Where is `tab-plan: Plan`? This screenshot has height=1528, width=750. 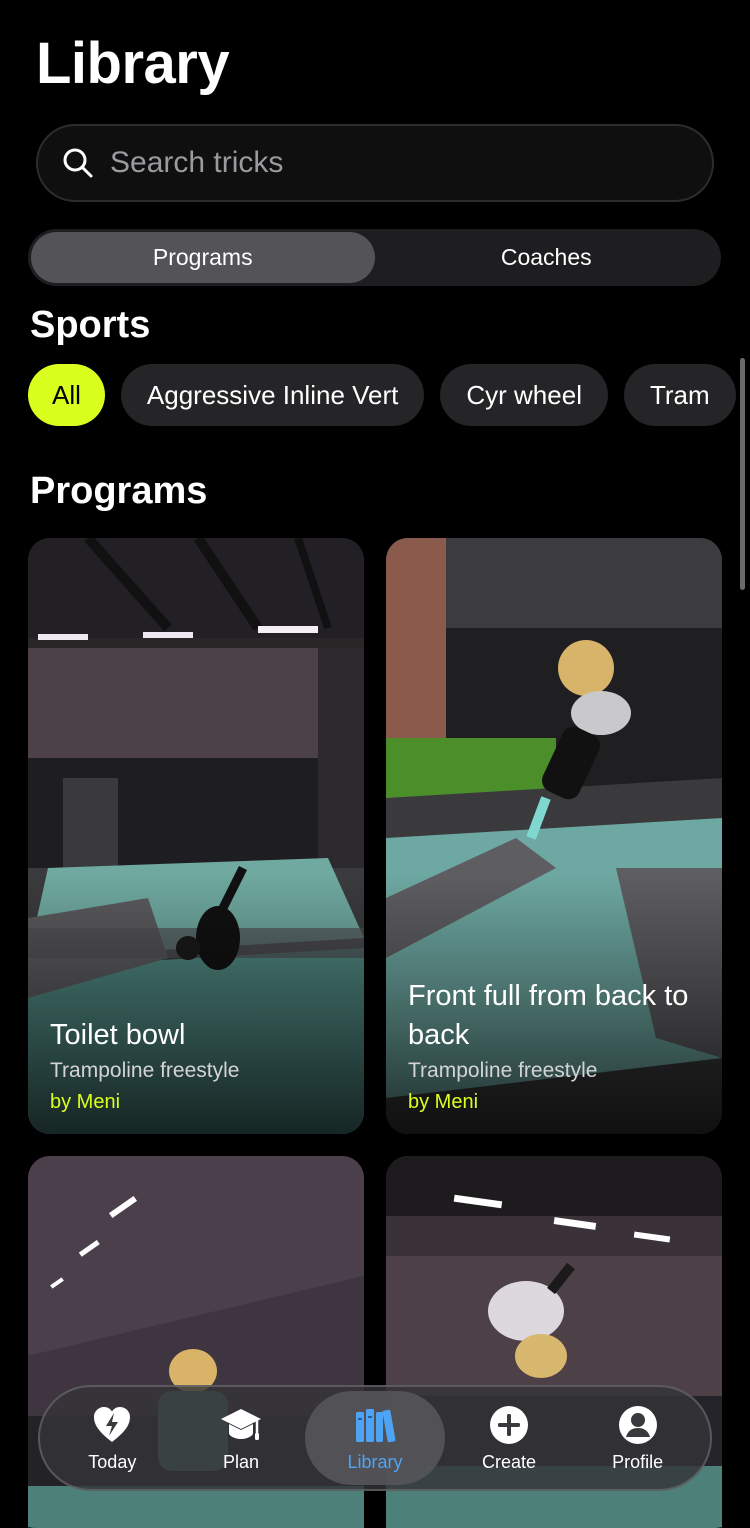 tab-plan: Plan is located at coordinates (241, 1438).